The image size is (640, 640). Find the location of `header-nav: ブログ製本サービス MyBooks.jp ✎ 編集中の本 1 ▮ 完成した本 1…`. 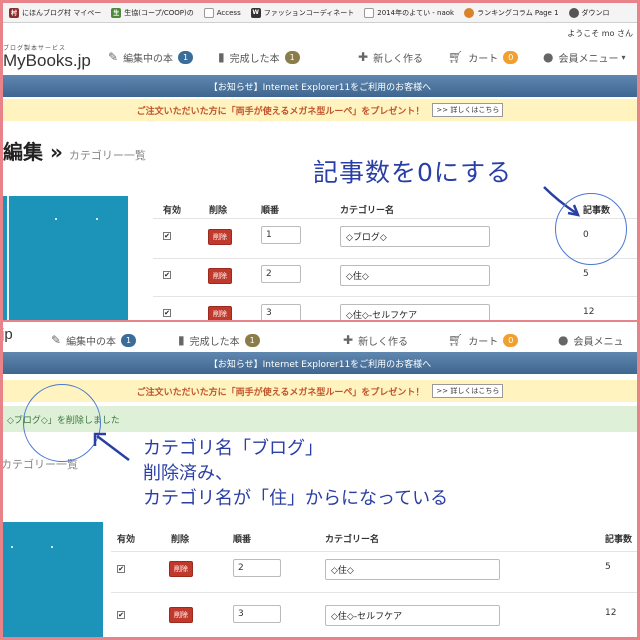

header-nav: ブログ製本サービス MyBooks.jp ✎ 編集中の本 1 ▮ 完成した本 1… is located at coordinates (320, 57).